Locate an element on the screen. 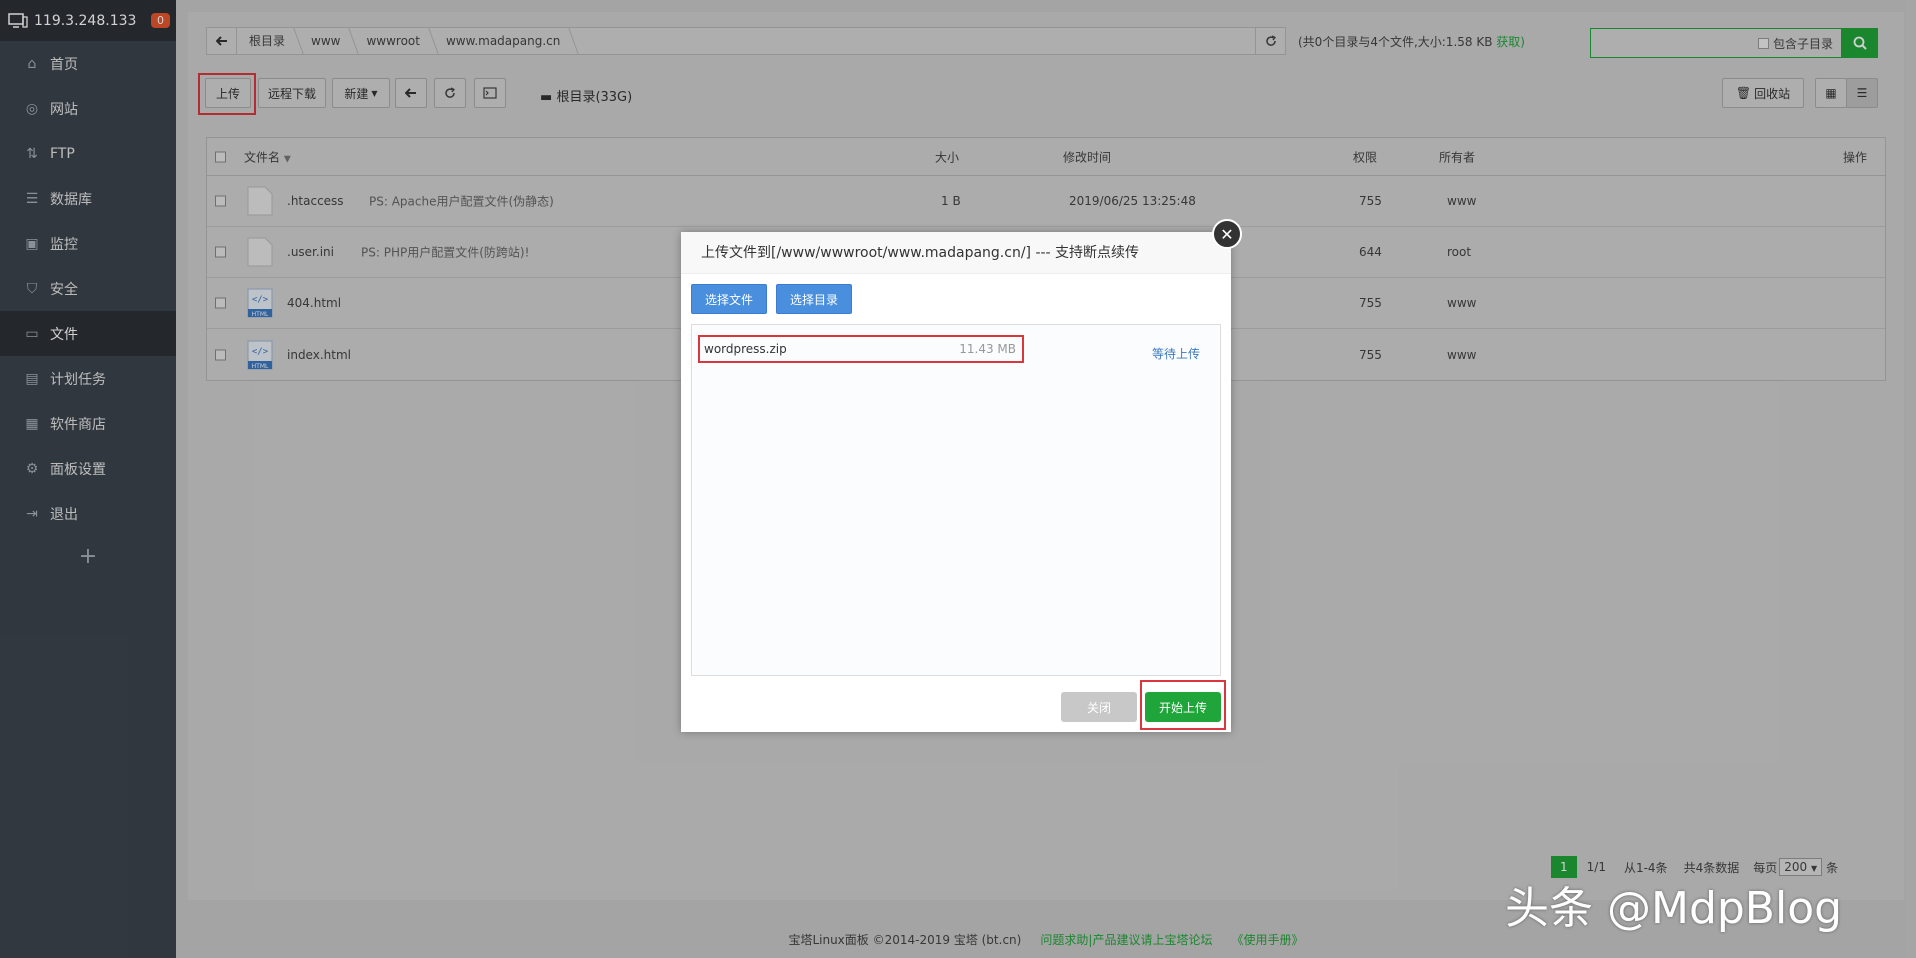 This screenshot has width=1916, height=958. search-icon is located at coordinates (1860, 43).